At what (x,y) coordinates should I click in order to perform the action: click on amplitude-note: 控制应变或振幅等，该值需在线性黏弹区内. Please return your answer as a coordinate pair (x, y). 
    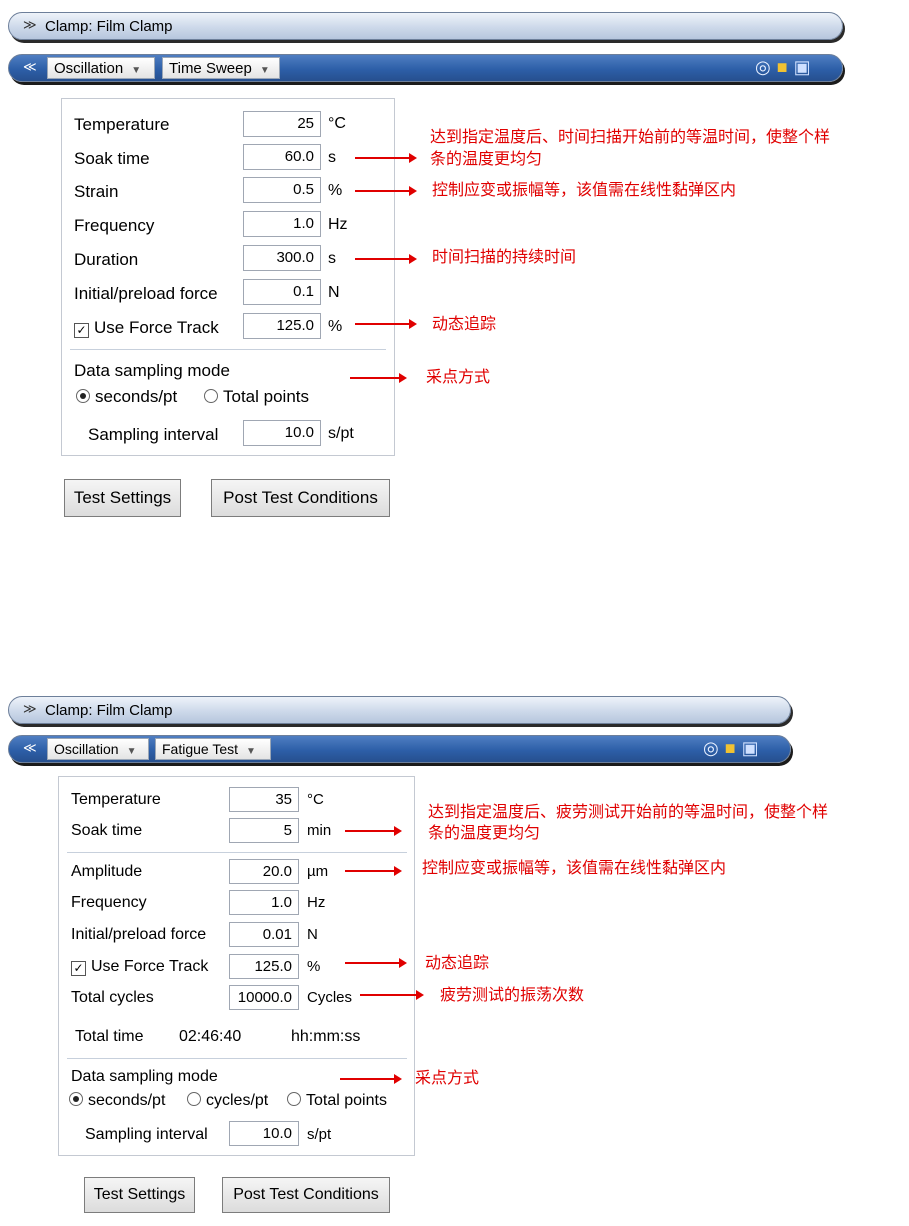
    Looking at the image, I should click on (574, 867).